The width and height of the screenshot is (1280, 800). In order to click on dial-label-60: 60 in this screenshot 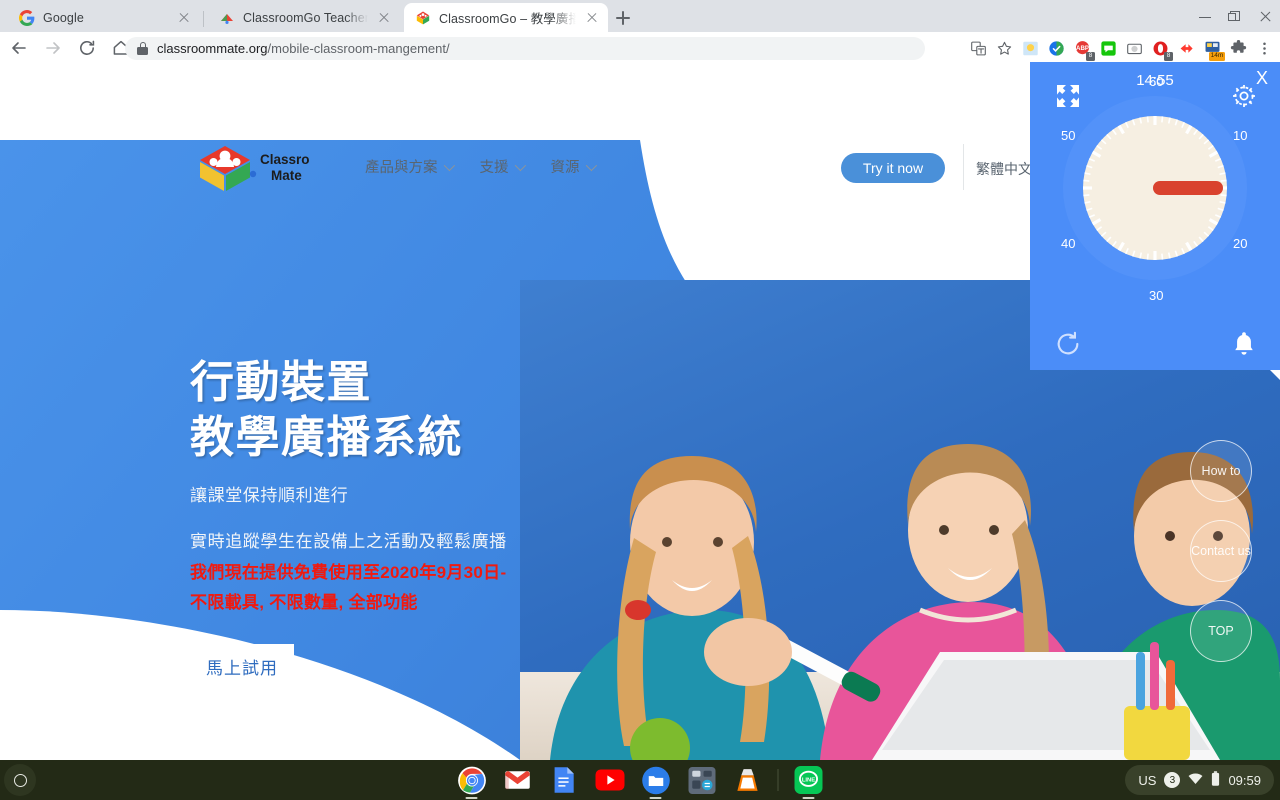, I will do `click(1156, 81)`.